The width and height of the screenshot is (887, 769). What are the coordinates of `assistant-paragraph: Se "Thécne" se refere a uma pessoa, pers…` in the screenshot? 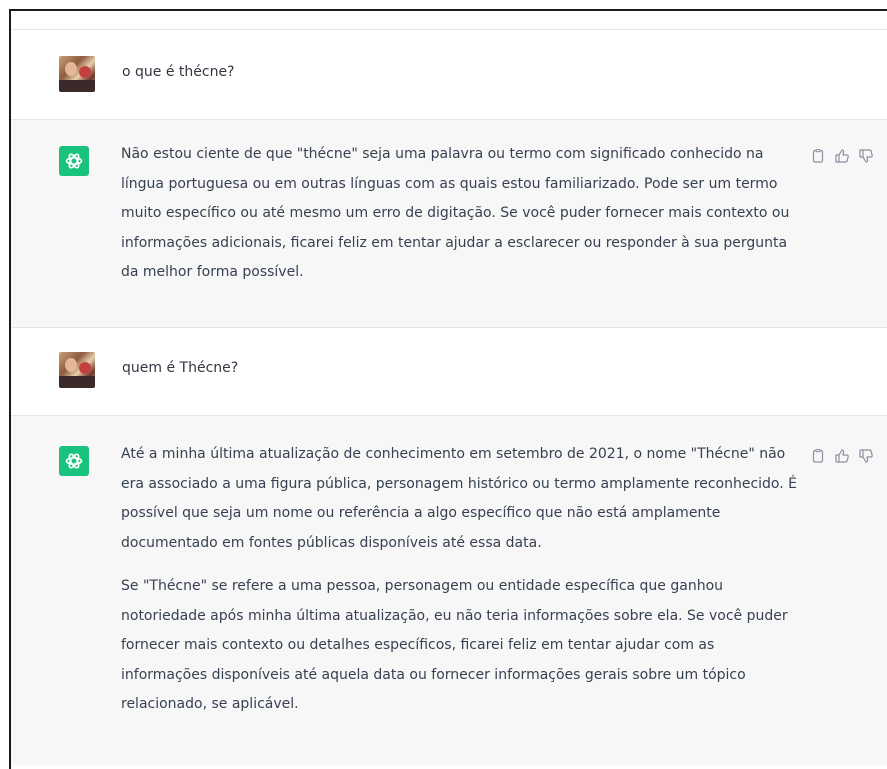 It's located at (454, 645).